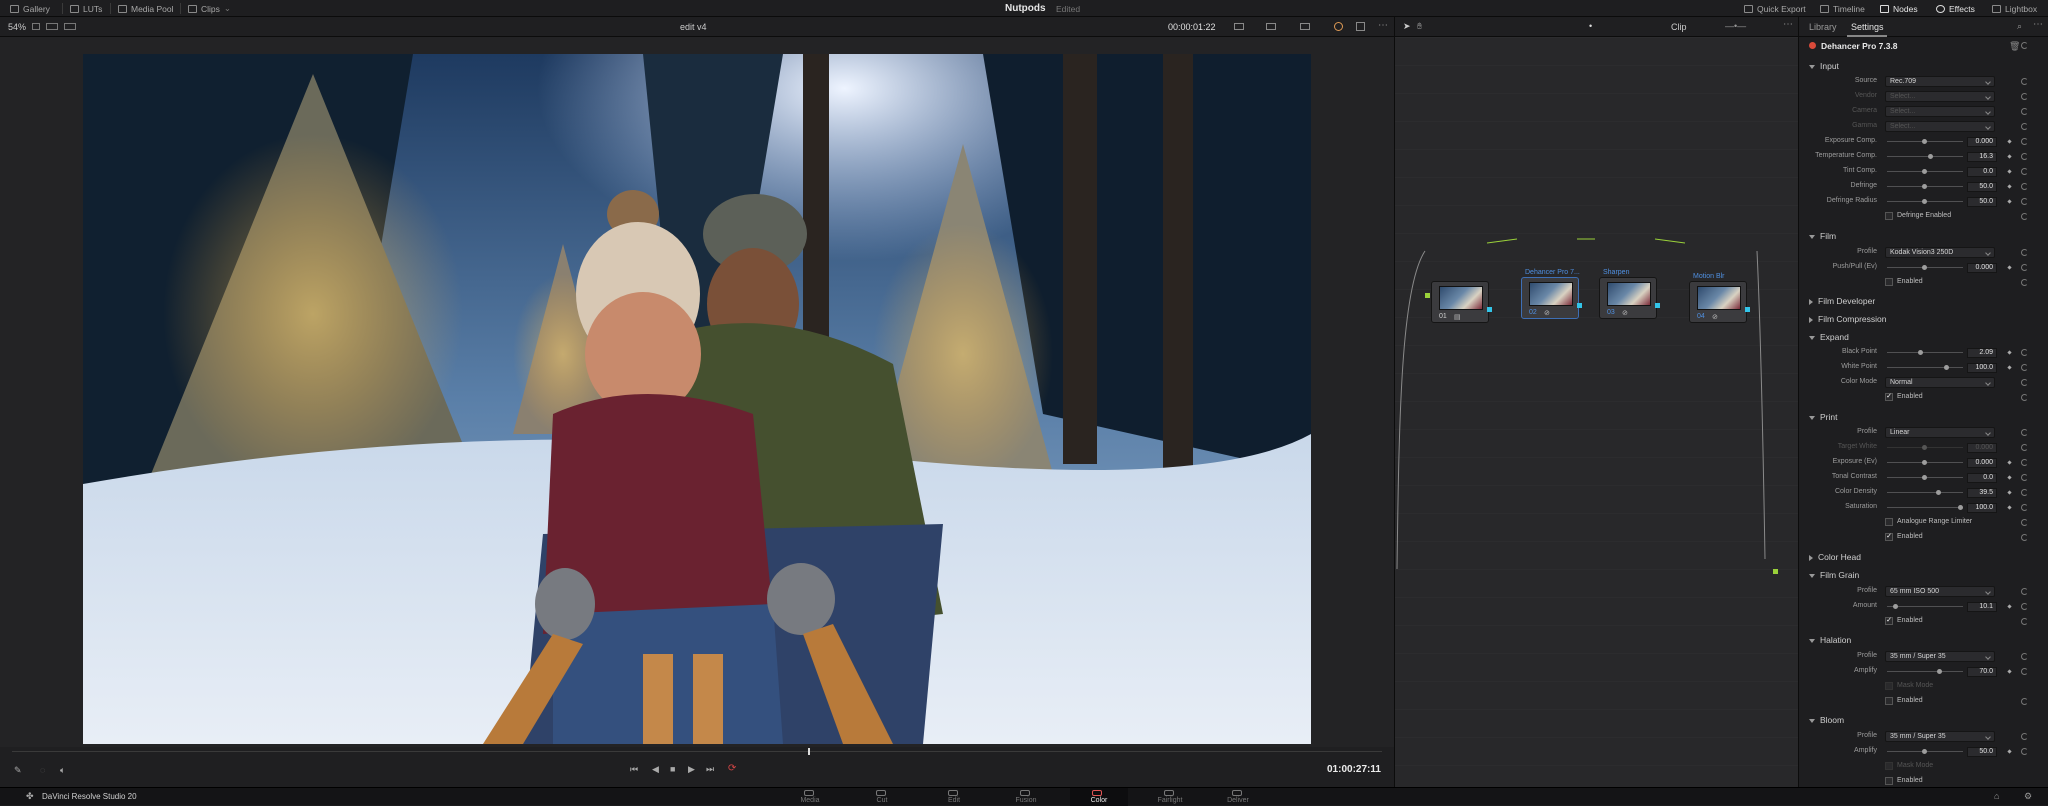 The width and height of the screenshot is (2048, 806). I want to click on volume-icon: 🔈︎, so click(62, 770).